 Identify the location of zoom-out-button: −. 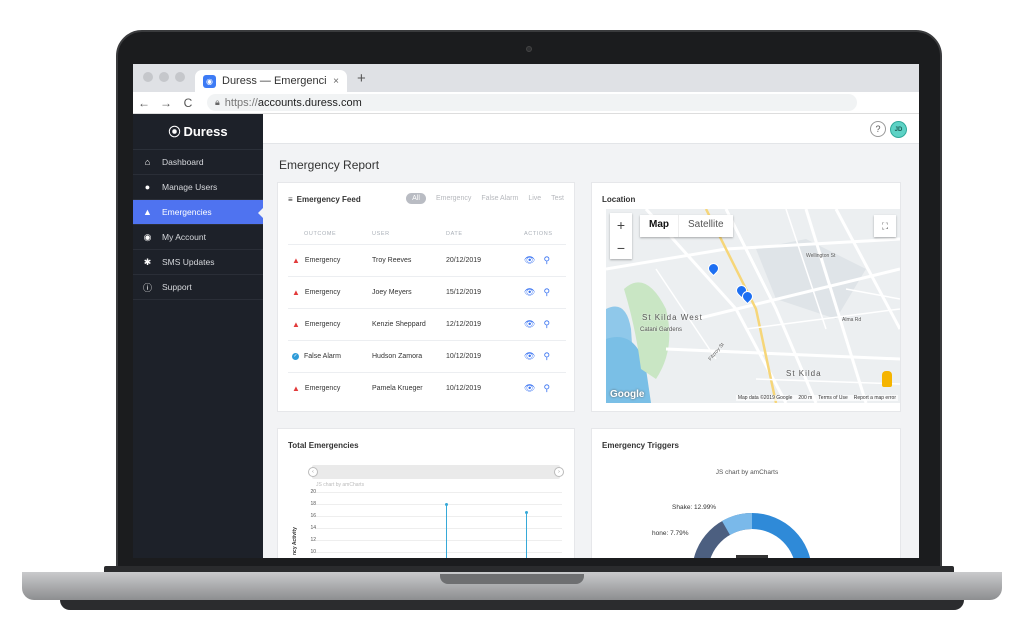
(621, 248).